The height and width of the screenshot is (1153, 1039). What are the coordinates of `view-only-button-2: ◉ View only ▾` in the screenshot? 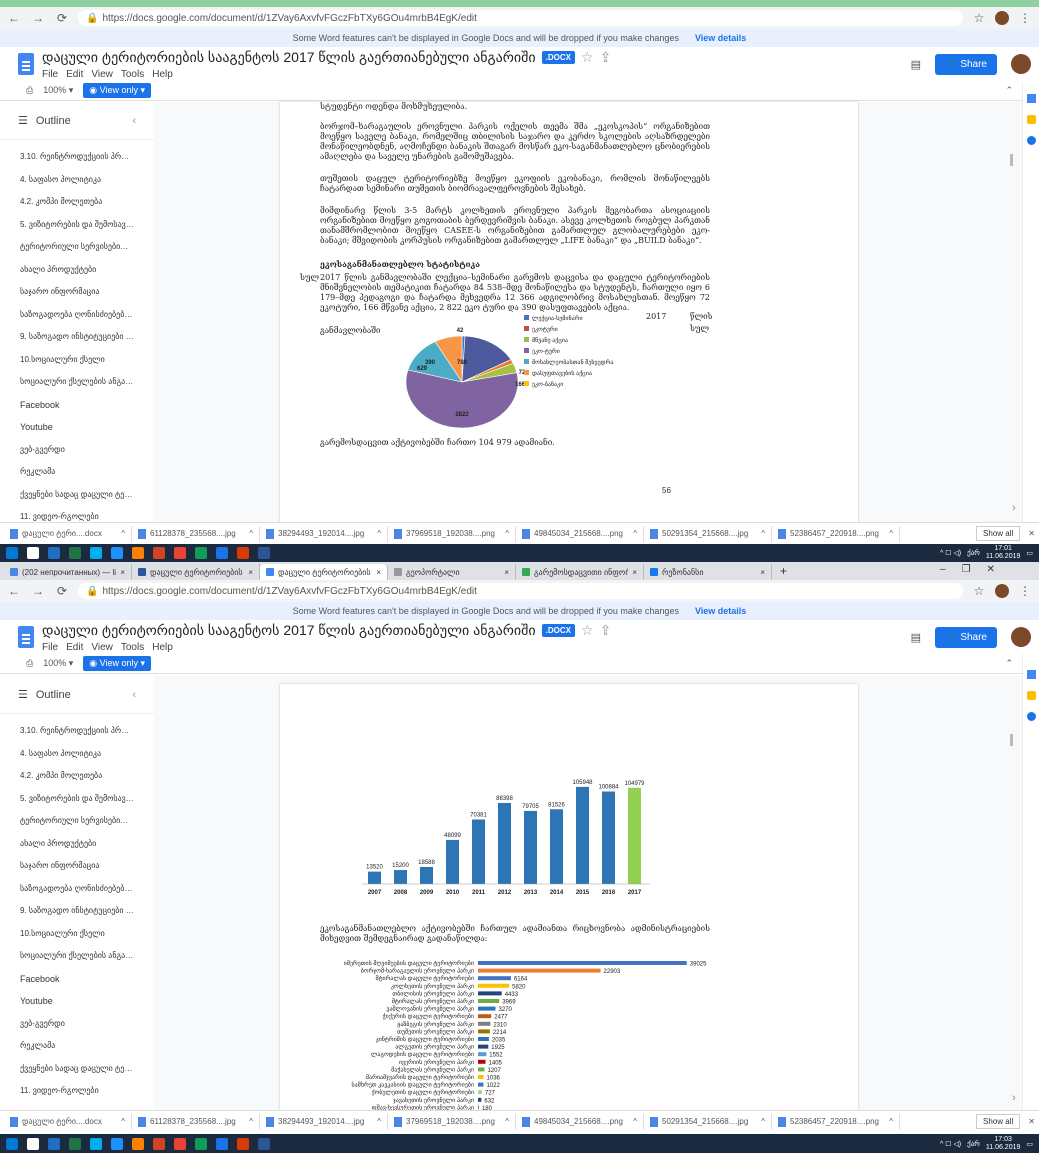 It's located at (117, 663).